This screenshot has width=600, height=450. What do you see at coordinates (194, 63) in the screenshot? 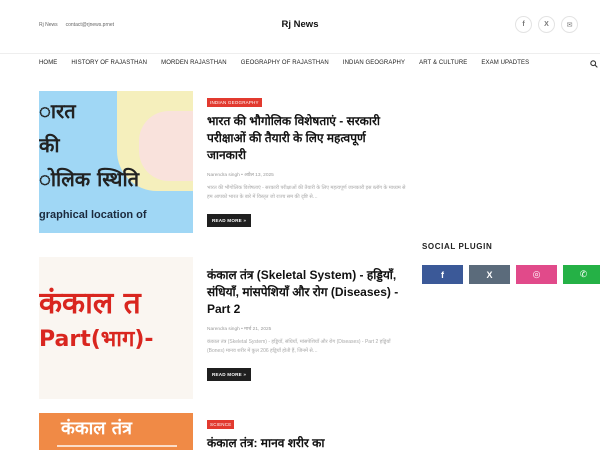
I see `nav-item-morden-rajasthan: MORDEN RAJASTHAN` at bounding box center [194, 63].